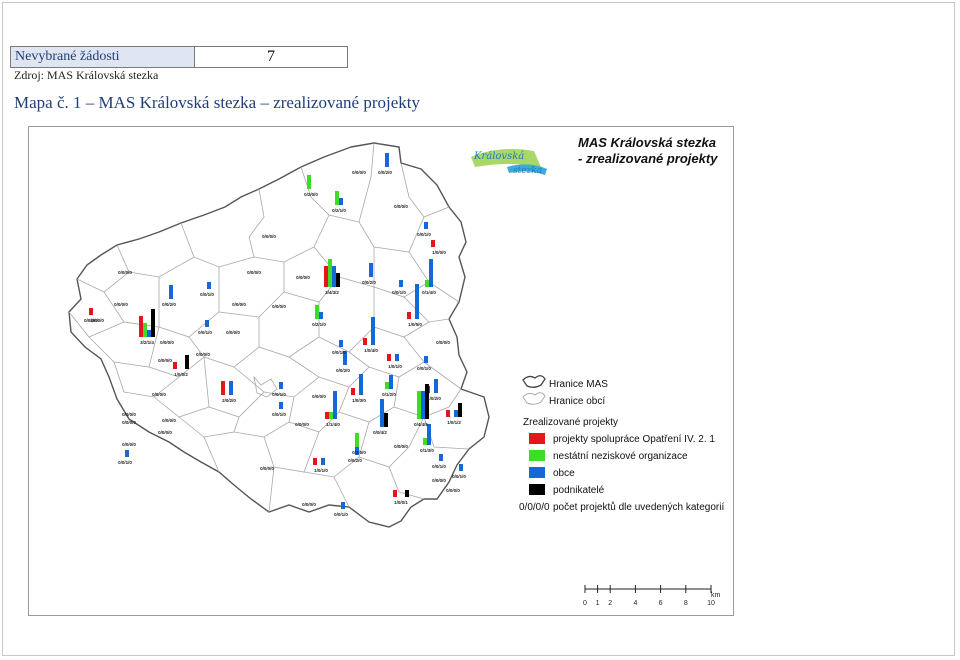 This screenshot has height=660, width=960. I want to click on legend-label-obce: obce, so click(564, 473).